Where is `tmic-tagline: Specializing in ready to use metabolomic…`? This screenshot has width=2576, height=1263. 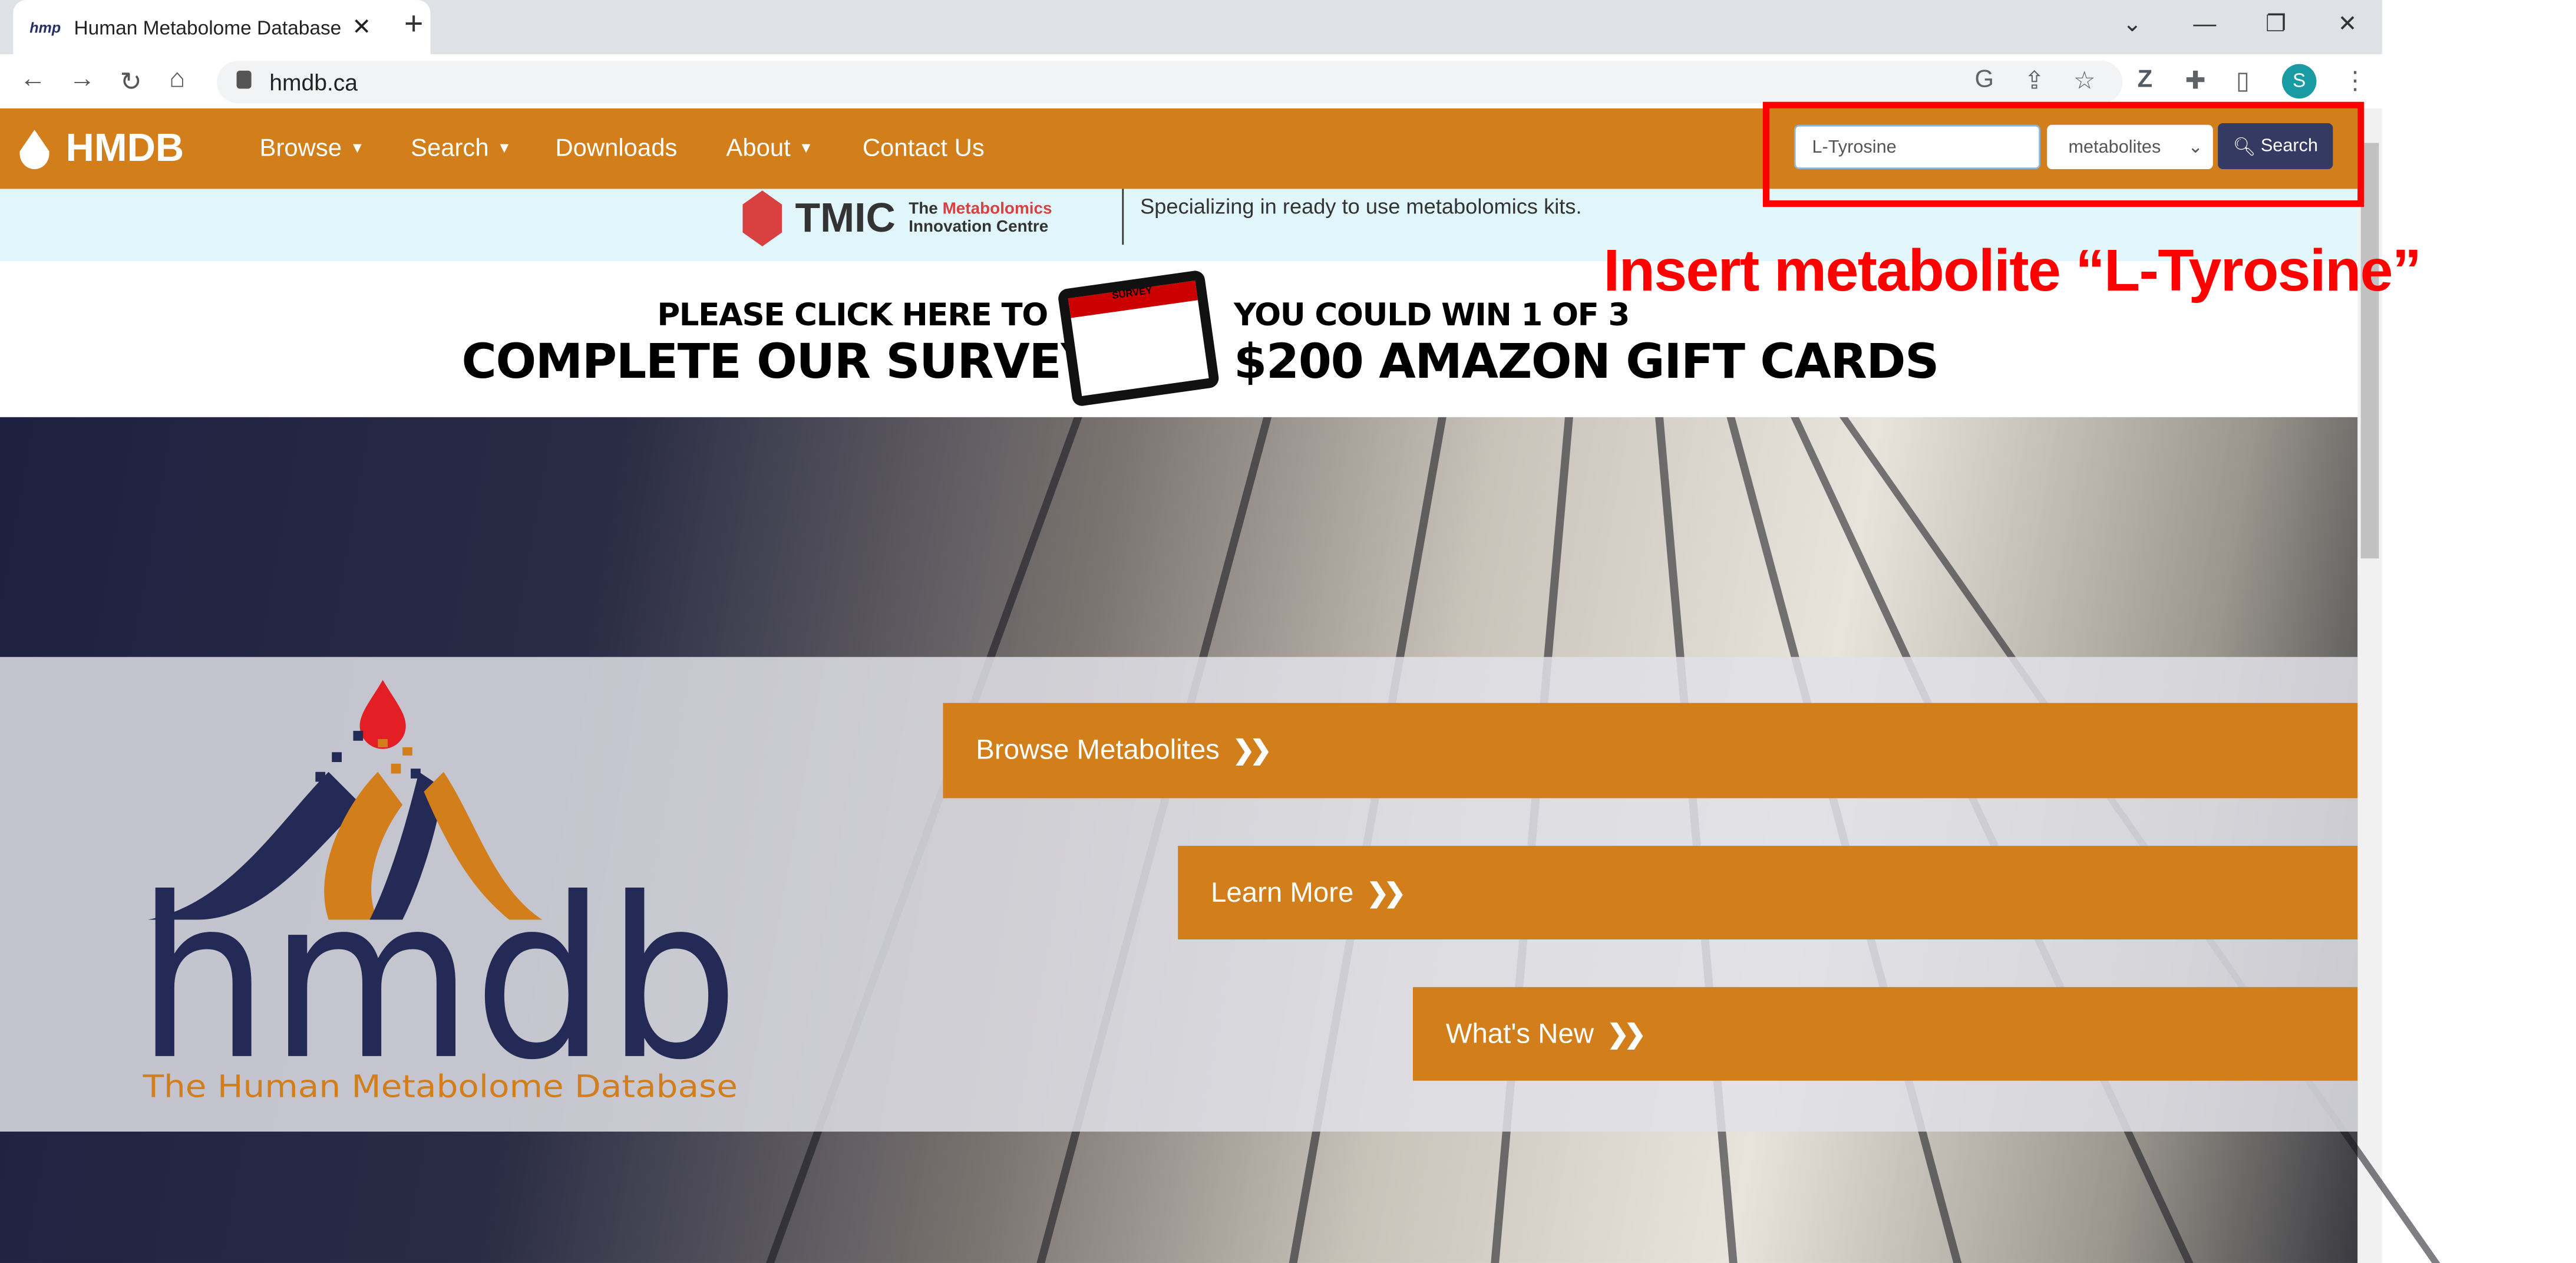 tmic-tagline: Specializing in ready to use metabolomic… is located at coordinates (1361, 206).